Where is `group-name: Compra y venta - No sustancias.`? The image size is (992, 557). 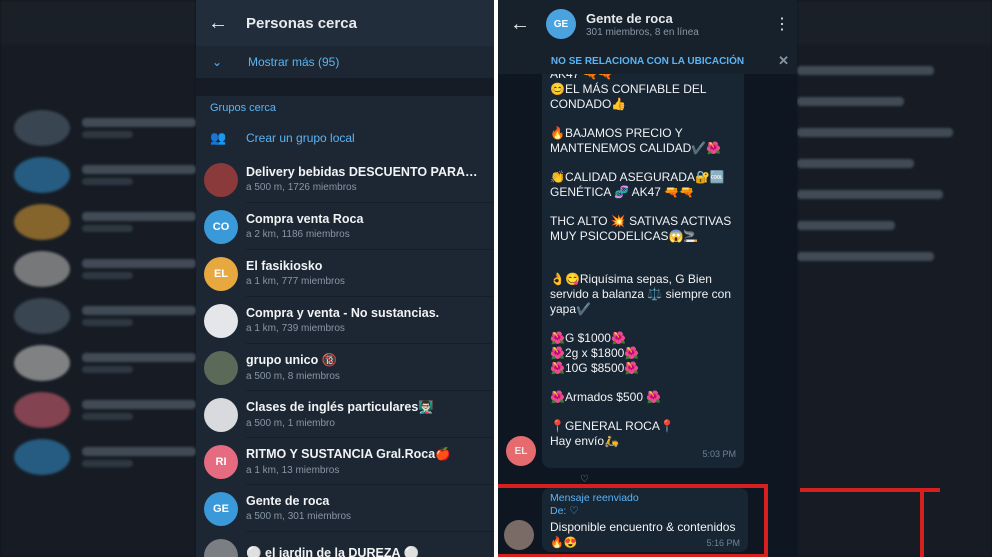
group-name: Compra y venta - No sustancias. is located at coordinates (343, 313).